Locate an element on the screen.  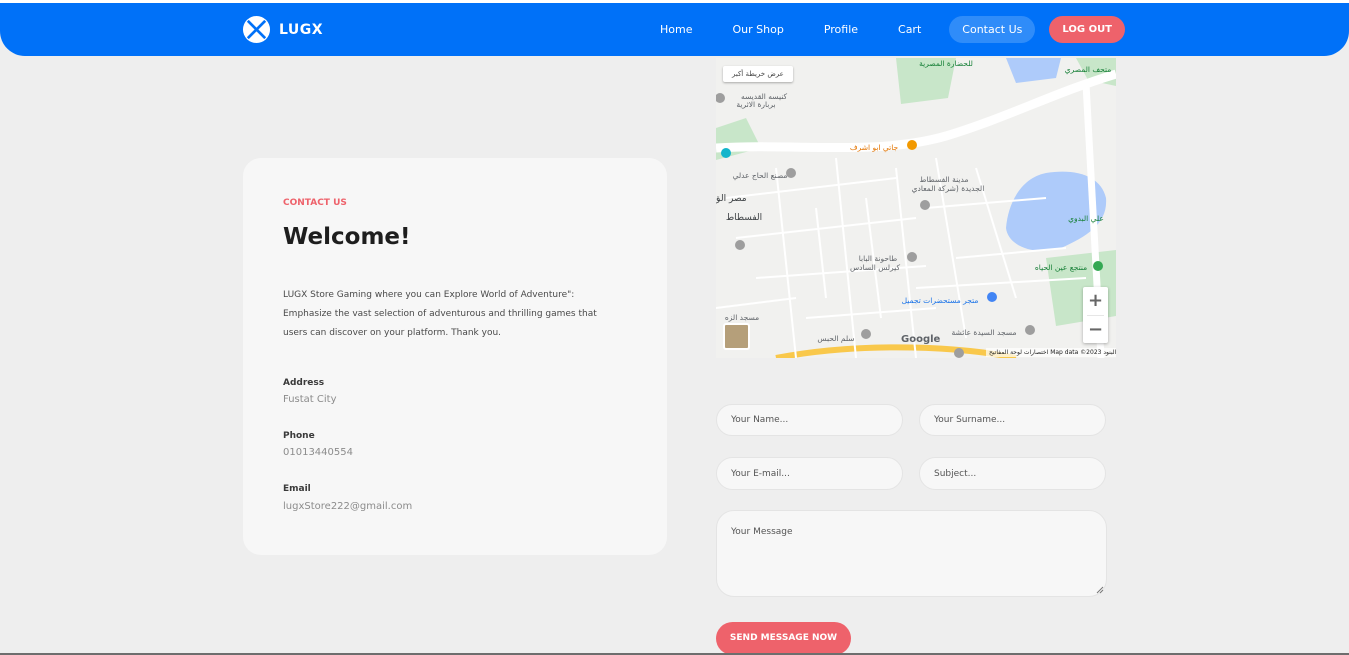
map-zoom-control: + − is located at coordinates (1095, 315).